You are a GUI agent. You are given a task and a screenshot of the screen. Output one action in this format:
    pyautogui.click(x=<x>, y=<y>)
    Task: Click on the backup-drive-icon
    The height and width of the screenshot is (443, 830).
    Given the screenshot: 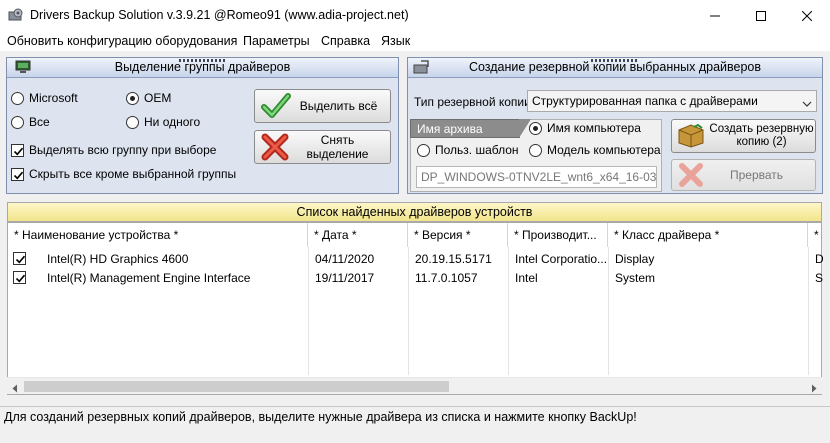 What is the action you would take?
    pyautogui.click(x=422, y=70)
    